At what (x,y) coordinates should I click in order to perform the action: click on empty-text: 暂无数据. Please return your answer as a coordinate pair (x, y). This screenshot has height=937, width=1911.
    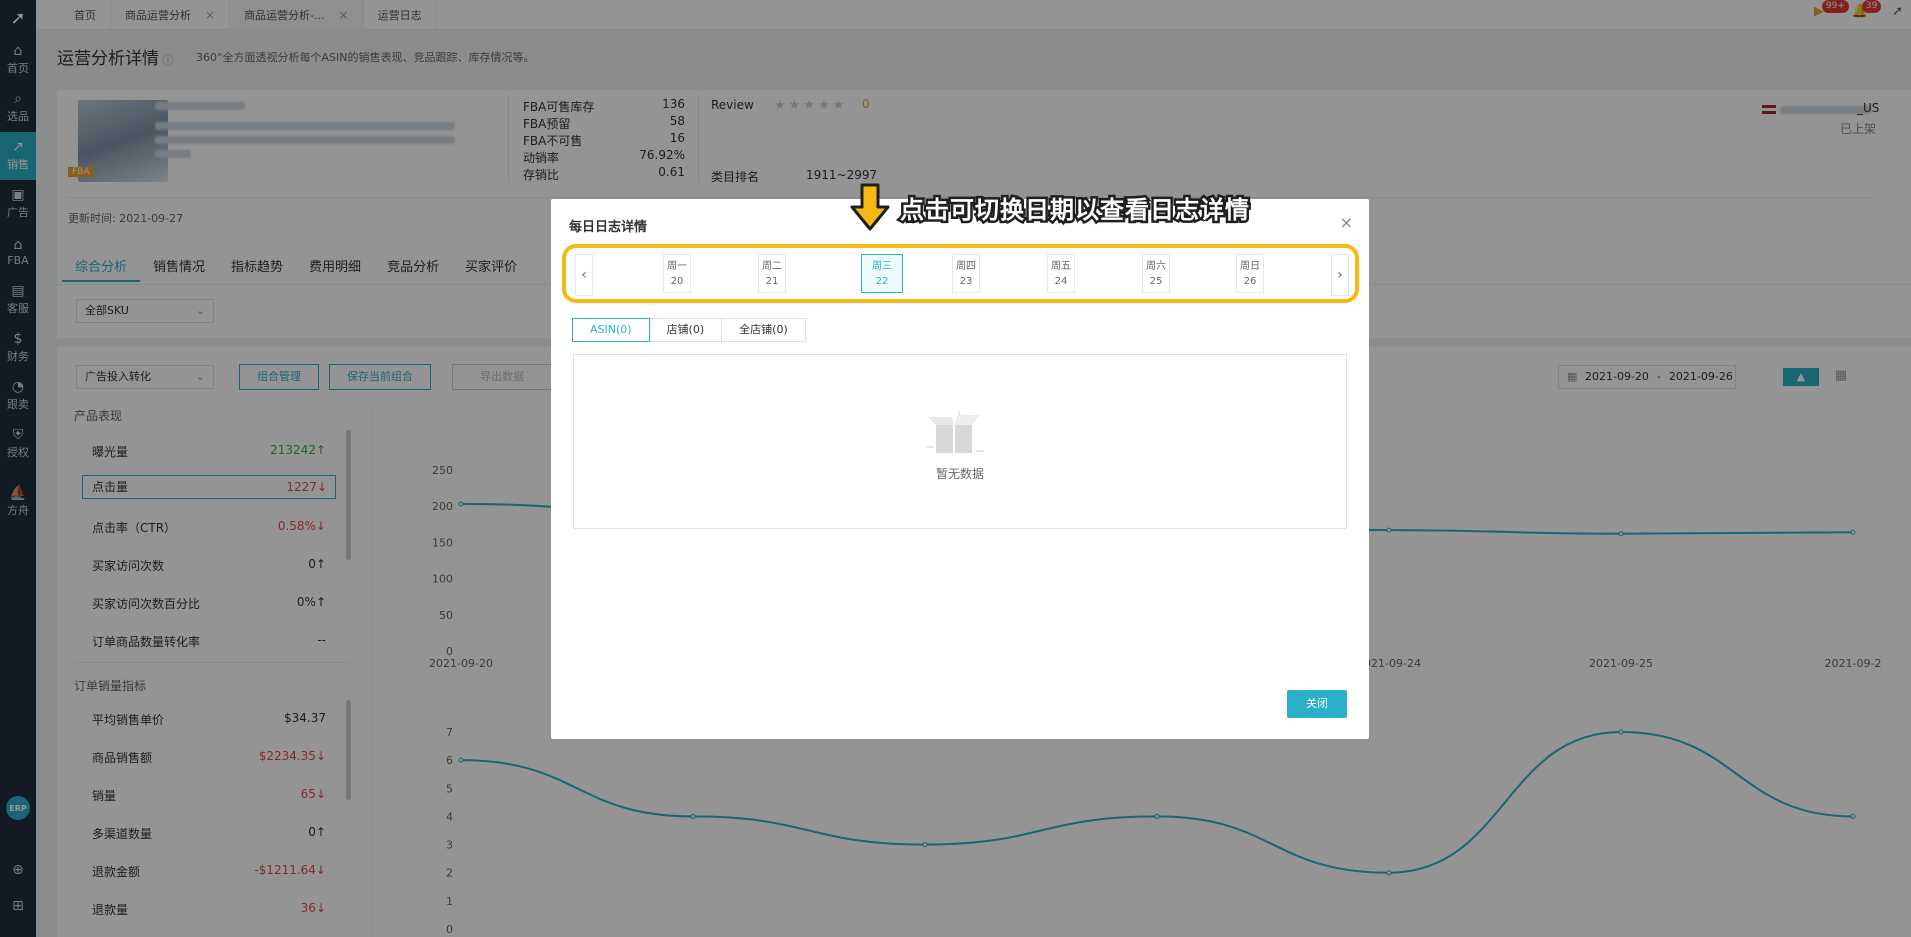
    Looking at the image, I should click on (959, 474).